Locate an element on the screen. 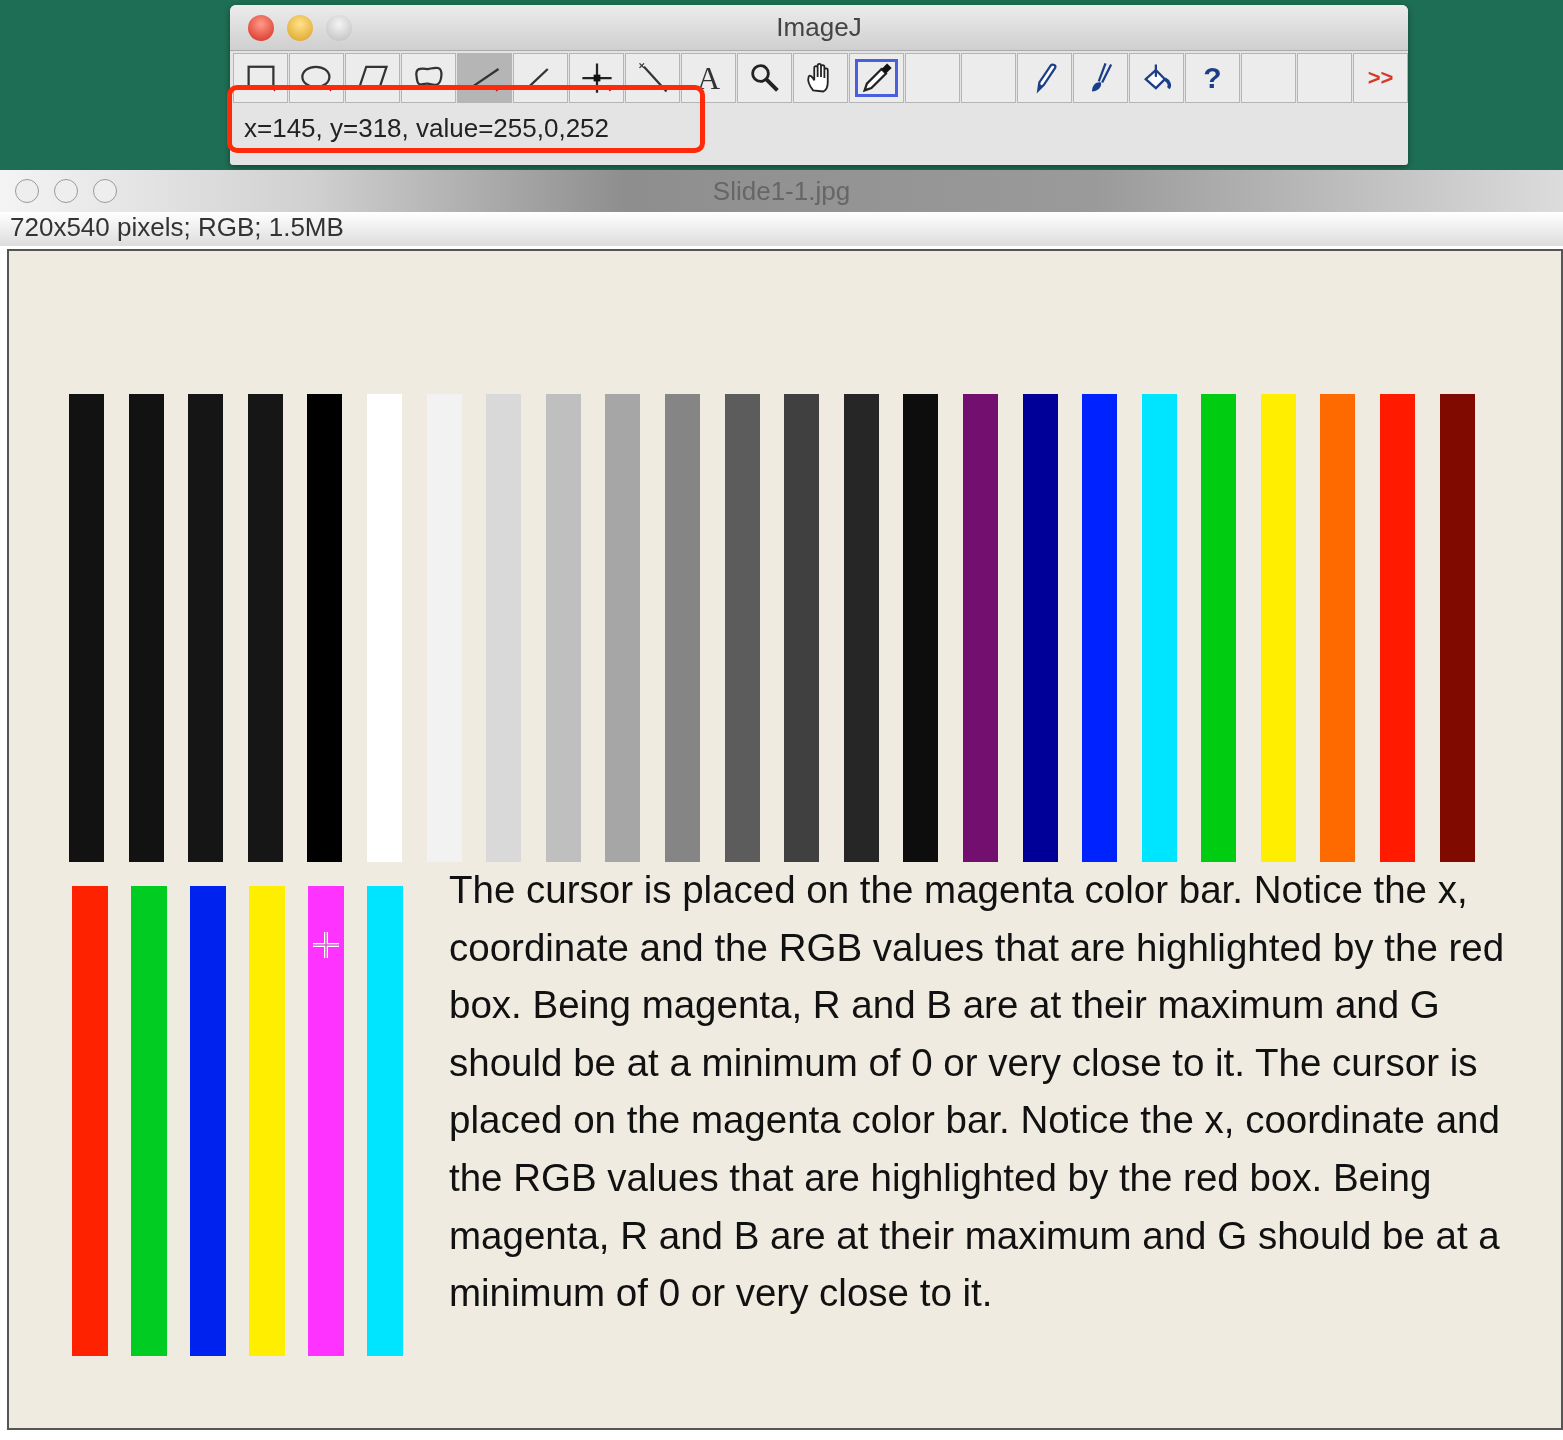  status-text: x=145, y=318, value=255,0,252 is located at coordinates (427, 128).